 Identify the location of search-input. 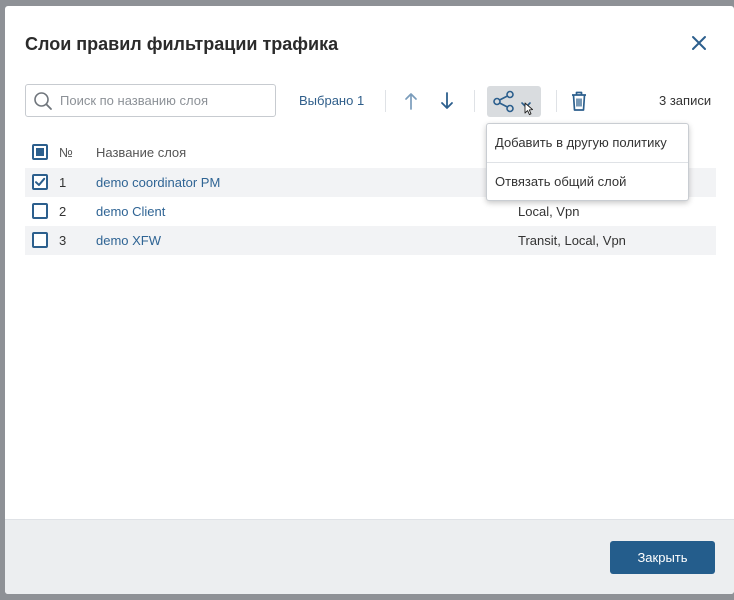
(165, 100).